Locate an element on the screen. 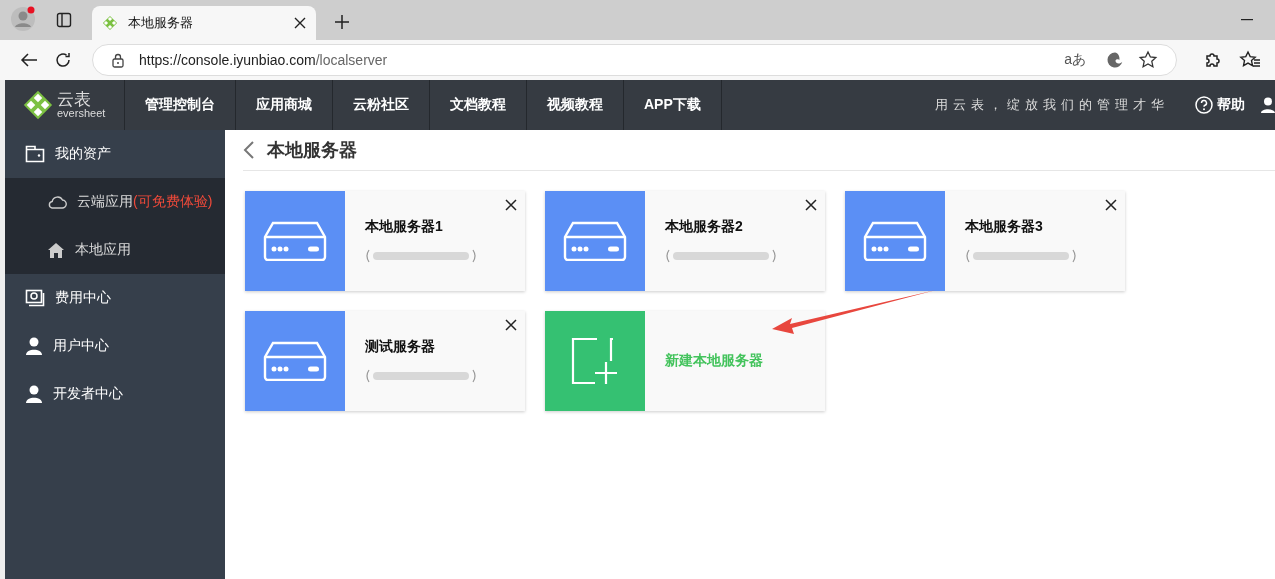 The image size is (1275, 579). new-server-label: 新建本地服务器 is located at coordinates (714, 361).